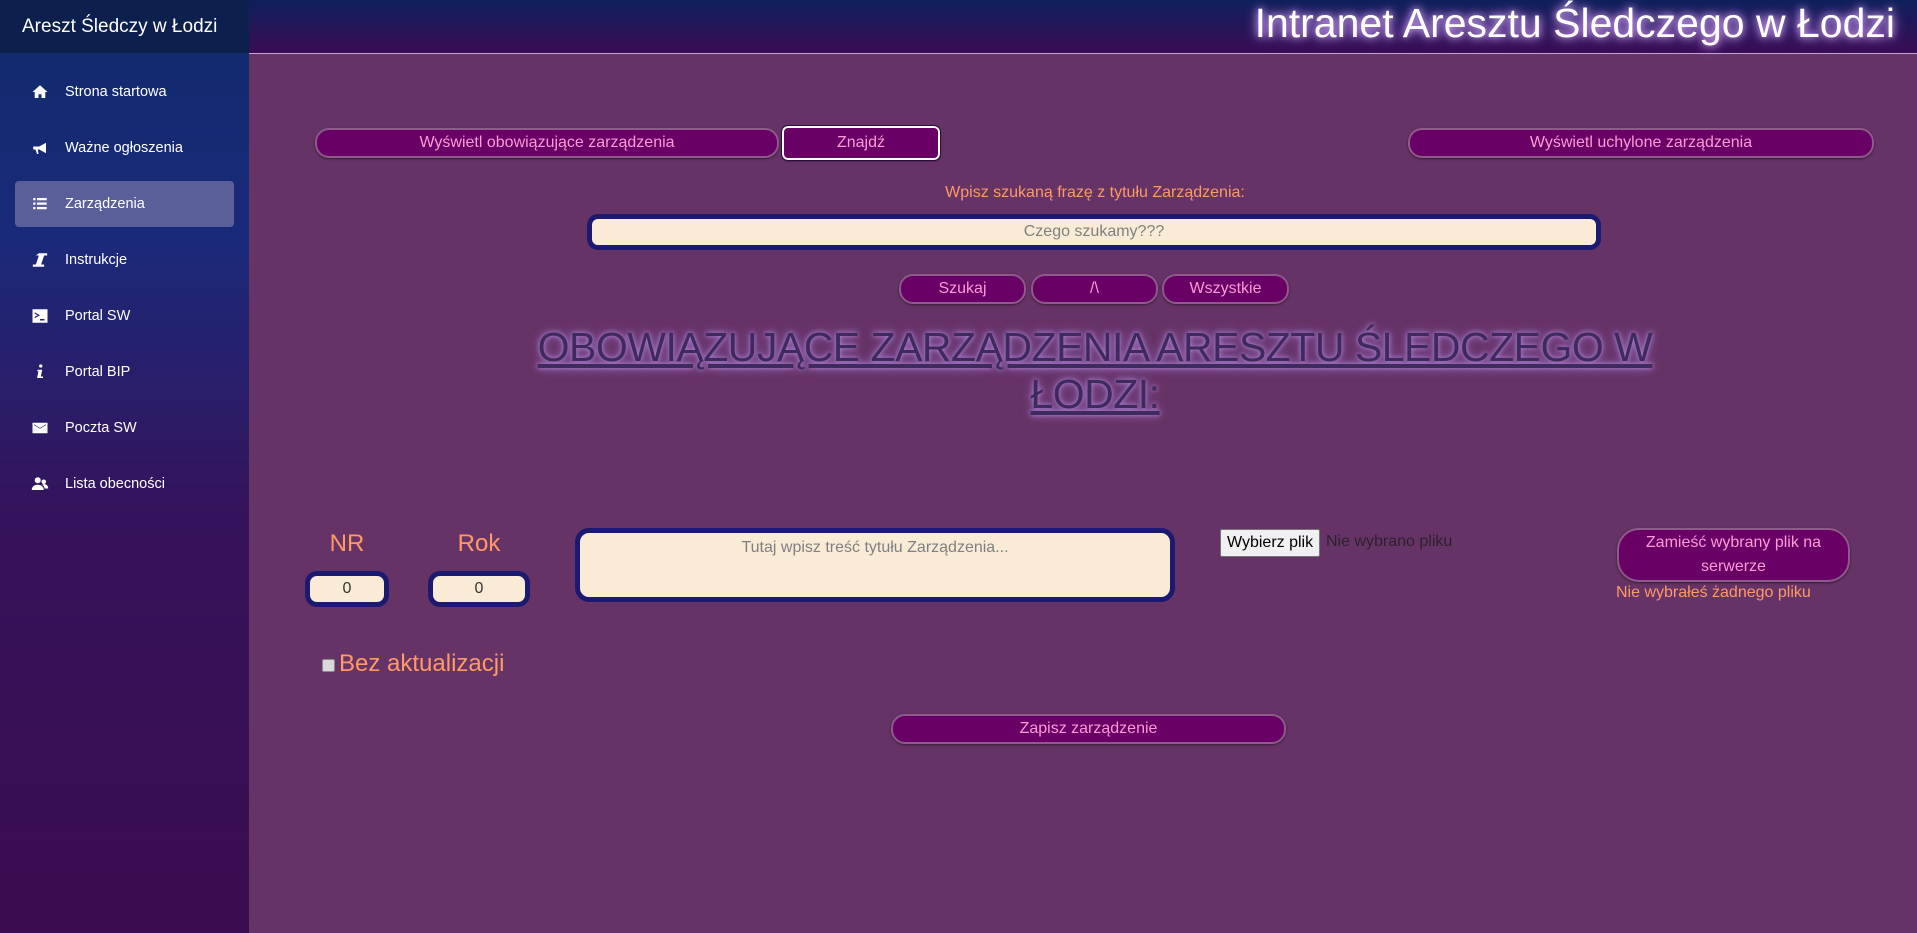 This screenshot has height=933, width=1917. Describe the element at coordinates (1094, 289) in the screenshot. I see `sort-button: /\` at that location.